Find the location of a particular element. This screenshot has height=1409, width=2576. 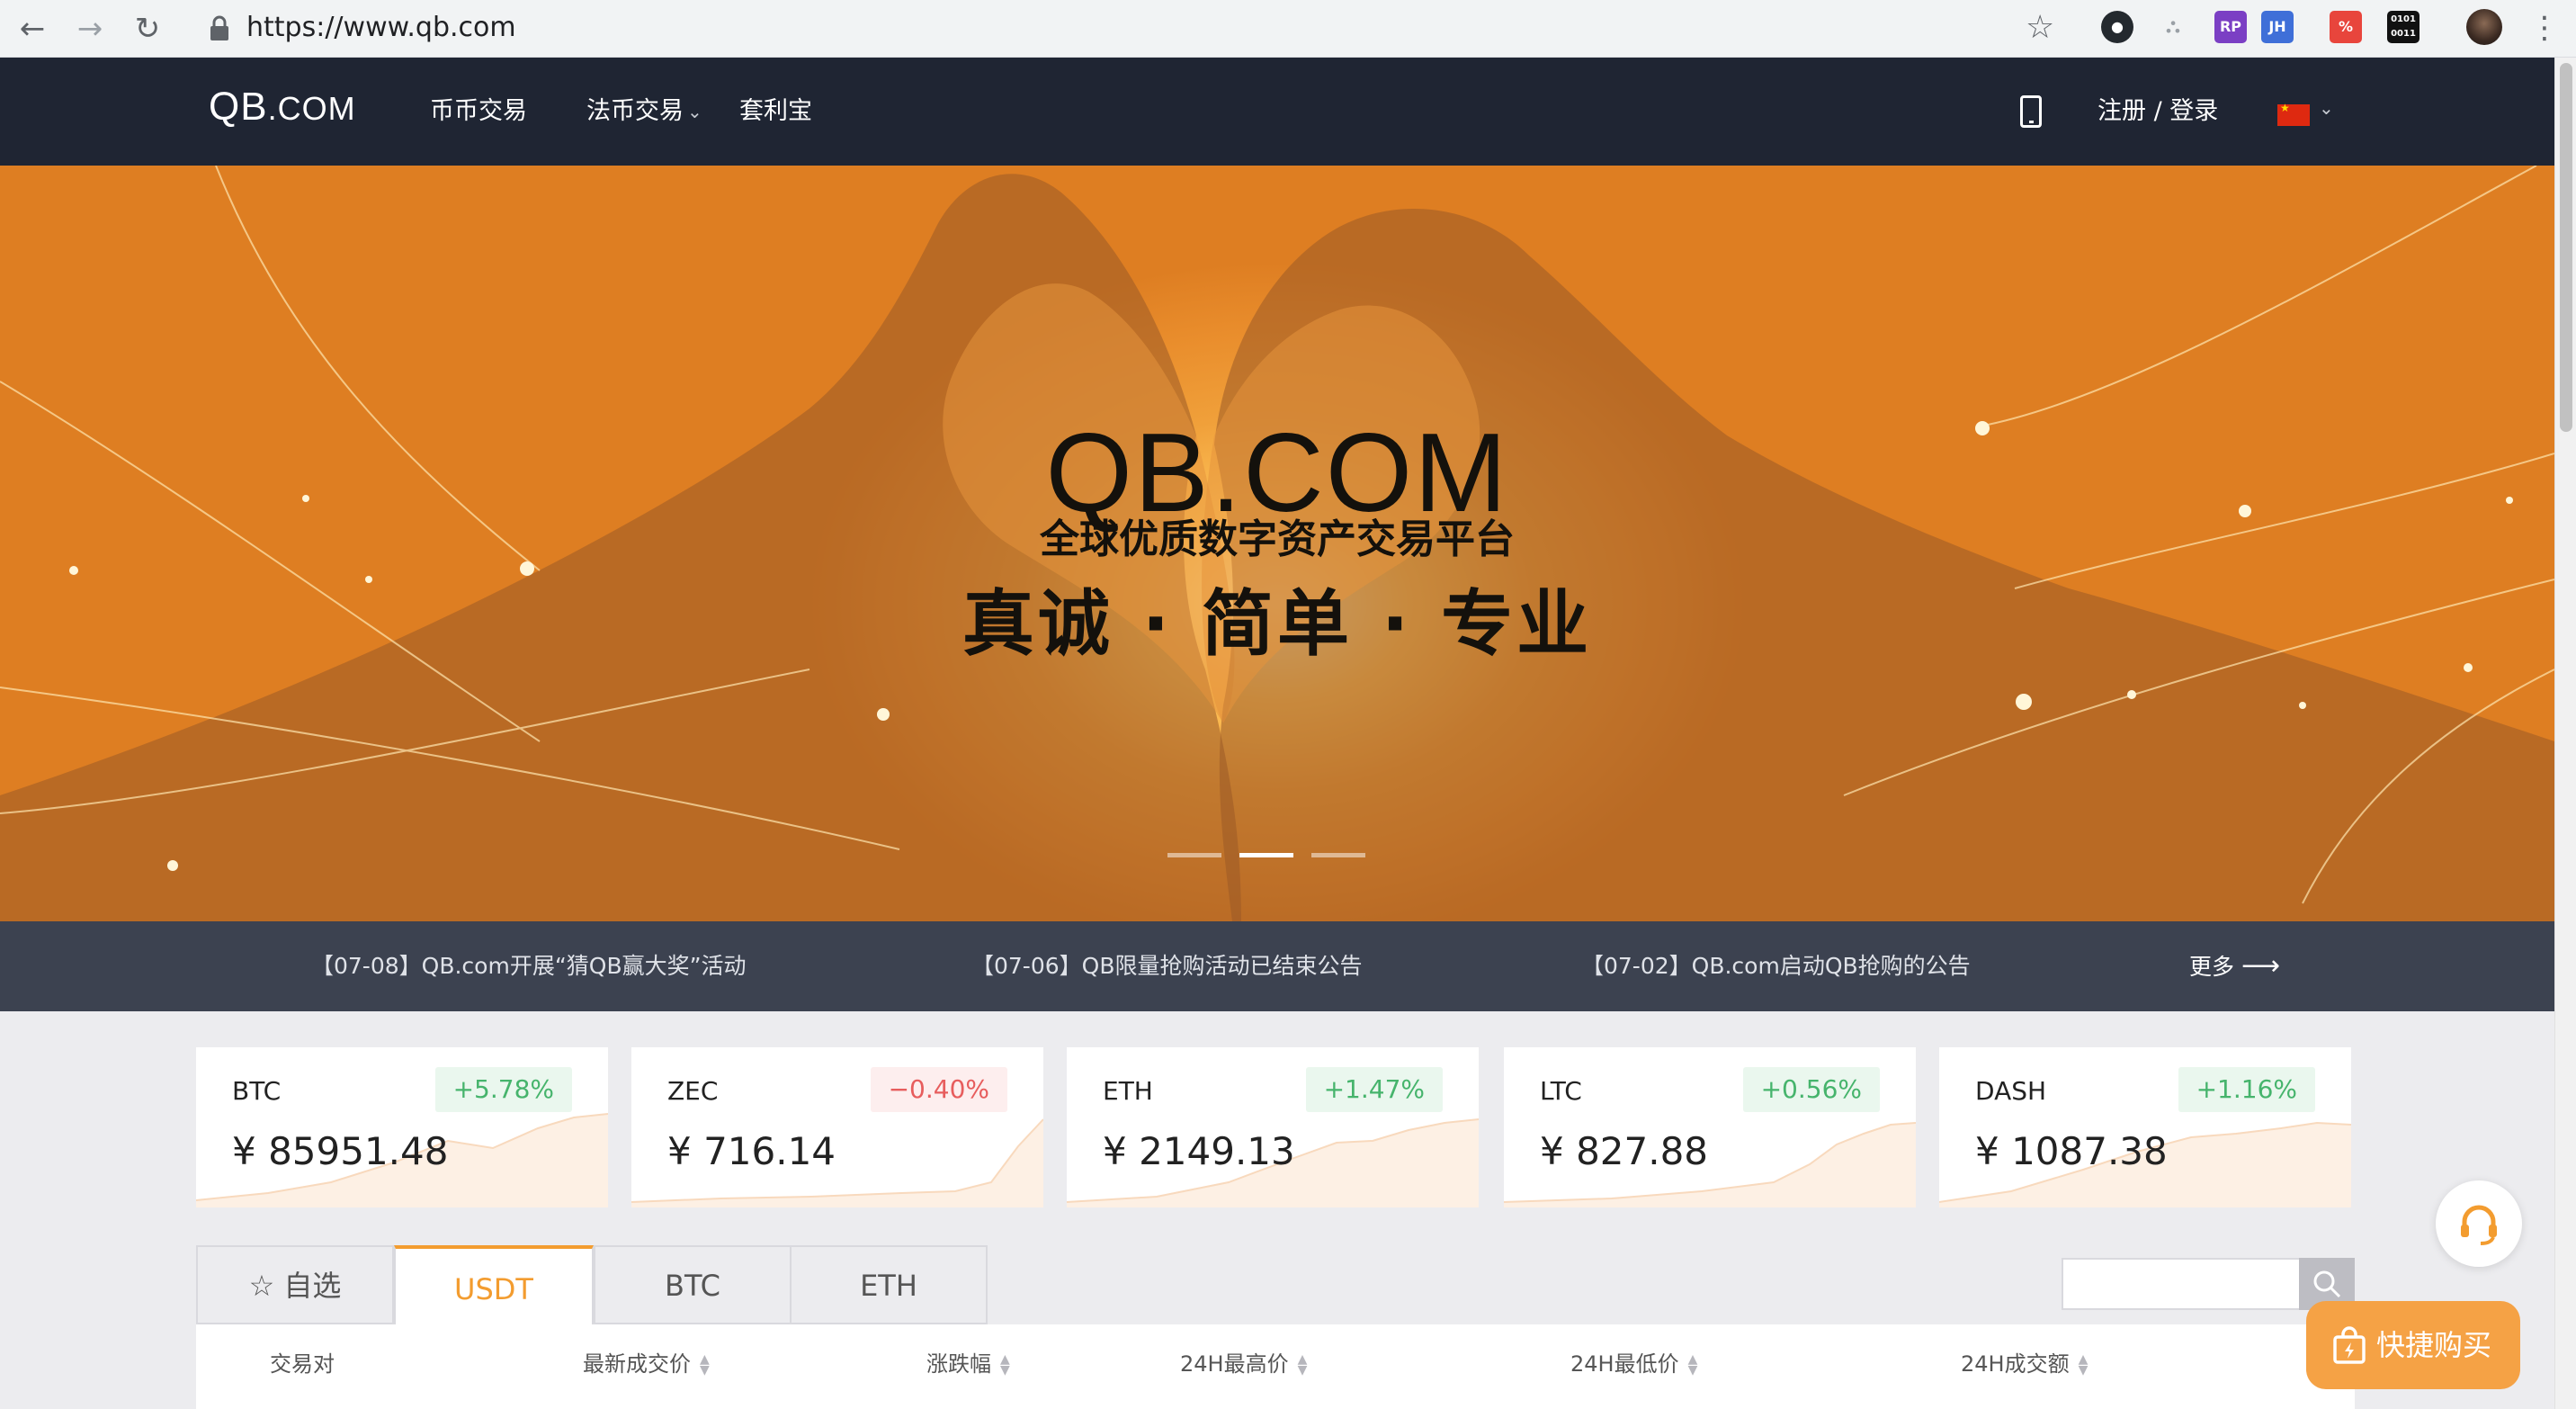

site-header: QB.COM 币币交易 法币交易 ⌄ 套利宝 注册 / 登录 ⌄ is located at coordinates (1277, 112).